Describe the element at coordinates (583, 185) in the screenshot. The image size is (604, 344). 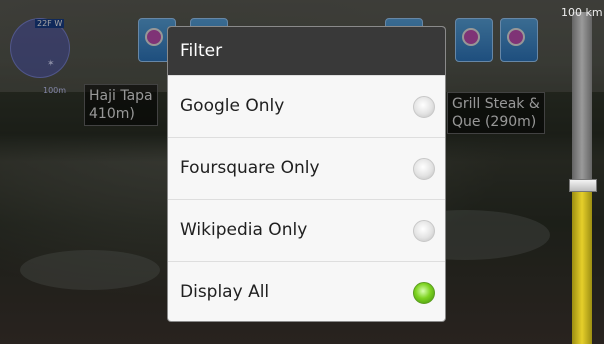
I see `range-slider-thumb` at that location.